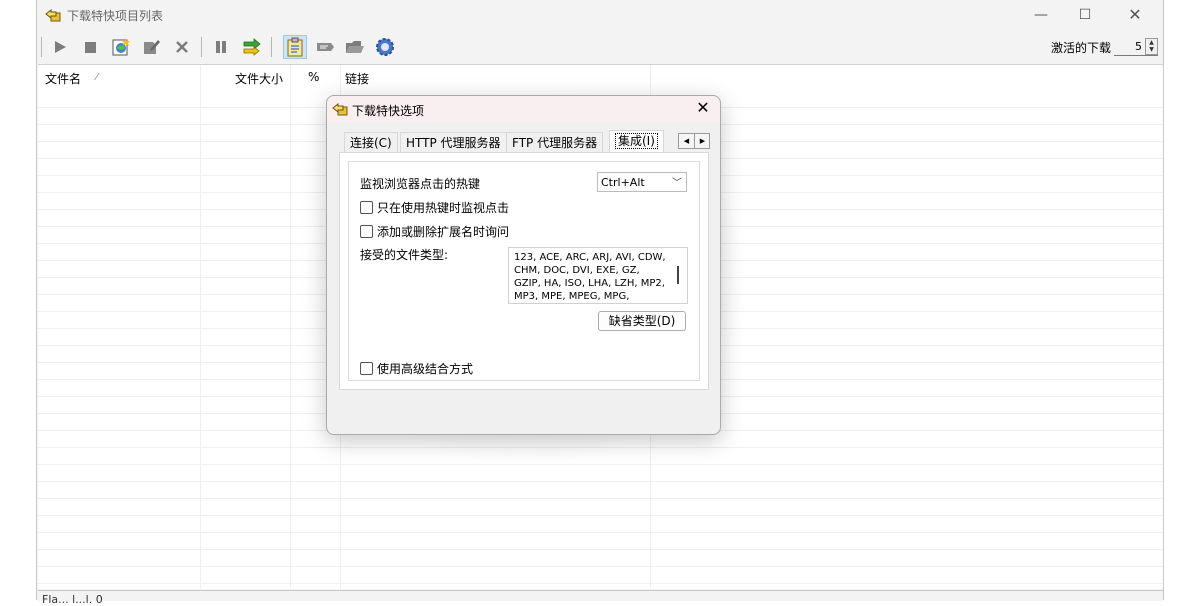 Image resolution: width=1200 pixels, height=606 pixels. I want to click on advanced-integration-checkbox: 使用高级结合方式, so click(416, 368).